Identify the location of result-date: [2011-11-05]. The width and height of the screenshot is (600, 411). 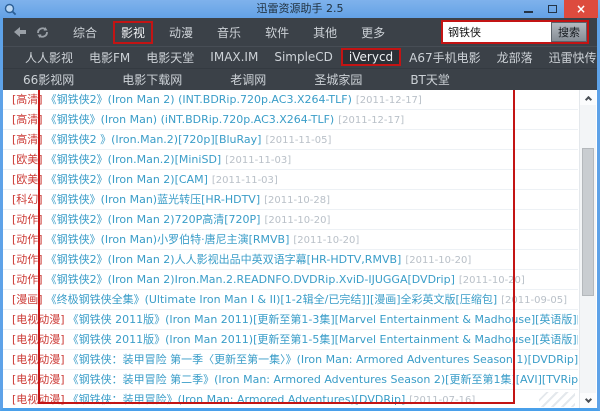
(298, 140).